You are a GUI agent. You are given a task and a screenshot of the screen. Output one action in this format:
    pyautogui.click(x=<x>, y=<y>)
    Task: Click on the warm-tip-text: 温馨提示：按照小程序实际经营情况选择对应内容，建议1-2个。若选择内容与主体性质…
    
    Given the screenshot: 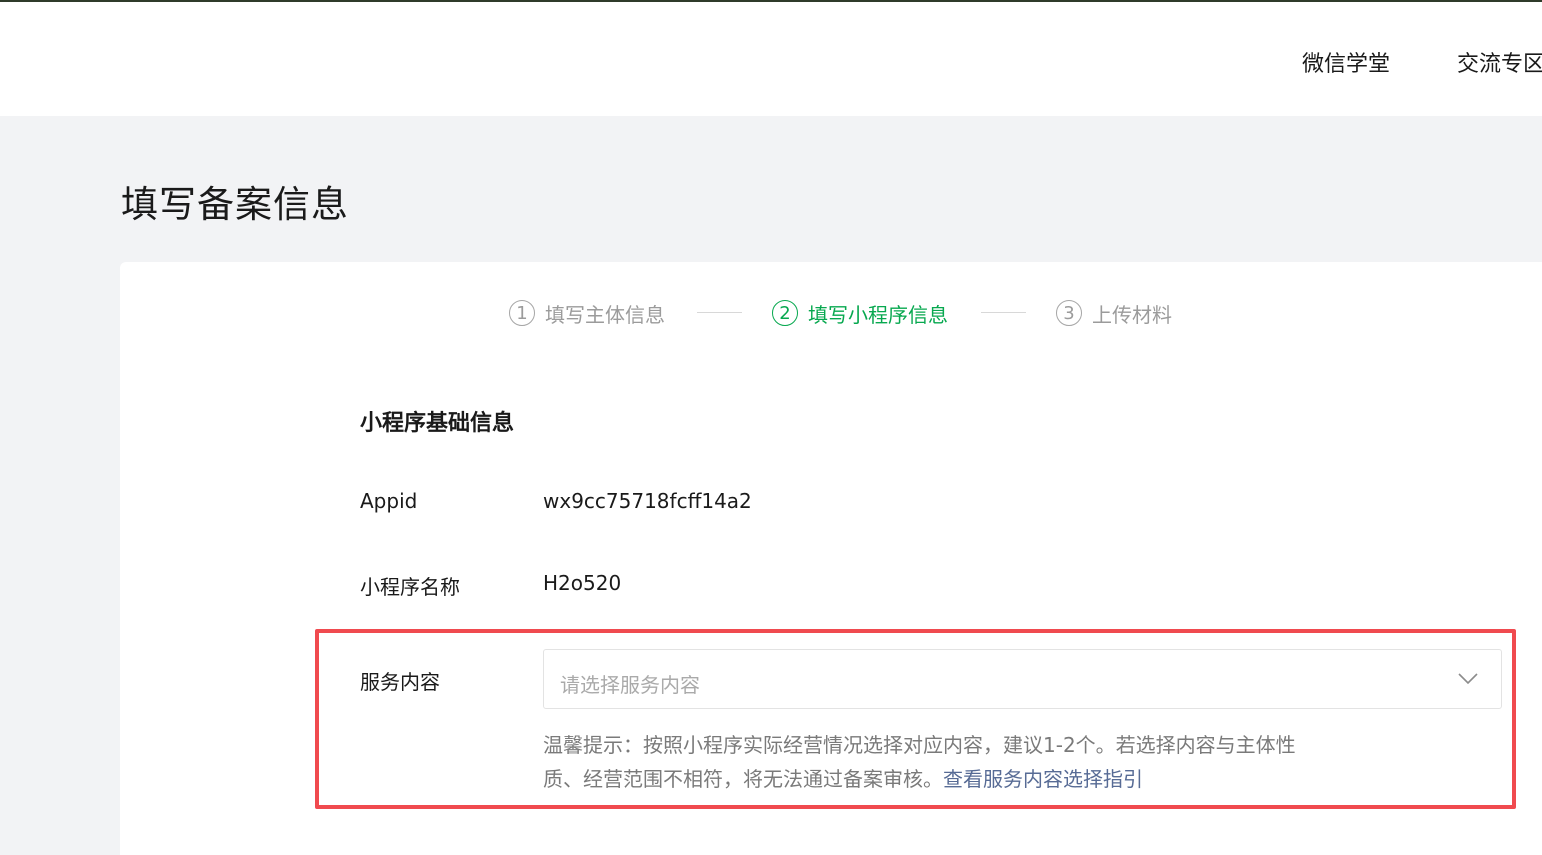 What is the action you would take?
    pyautogui.click(x=919, y=762)
    